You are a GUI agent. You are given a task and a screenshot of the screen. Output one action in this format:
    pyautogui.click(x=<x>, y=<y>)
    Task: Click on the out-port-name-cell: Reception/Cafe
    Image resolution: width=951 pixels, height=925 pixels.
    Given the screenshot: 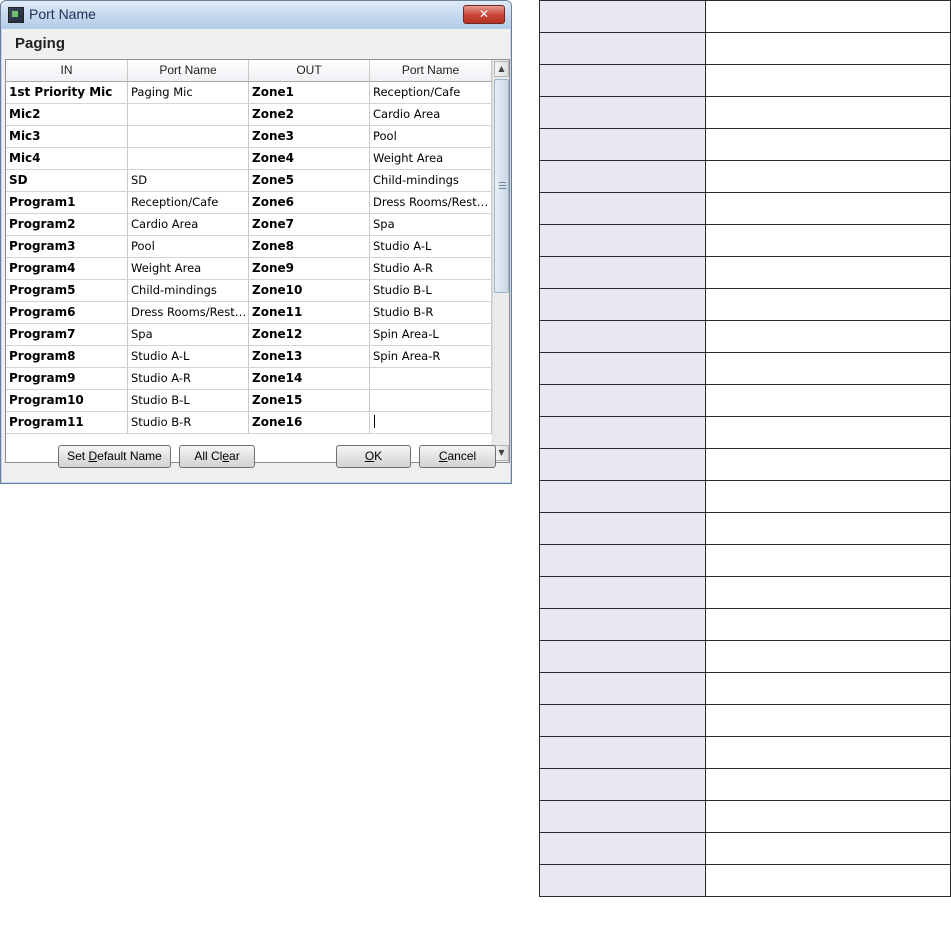 What is the action you would take?
    pyautogui.click(x=431, y=93)
    